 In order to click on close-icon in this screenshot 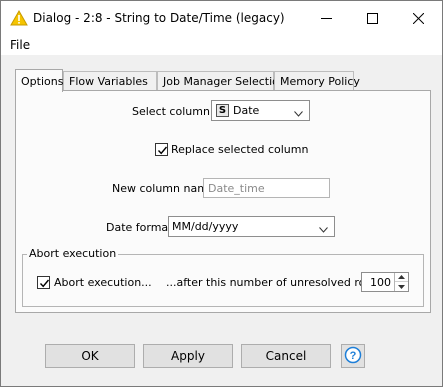, I will do `click(418, 18)`.